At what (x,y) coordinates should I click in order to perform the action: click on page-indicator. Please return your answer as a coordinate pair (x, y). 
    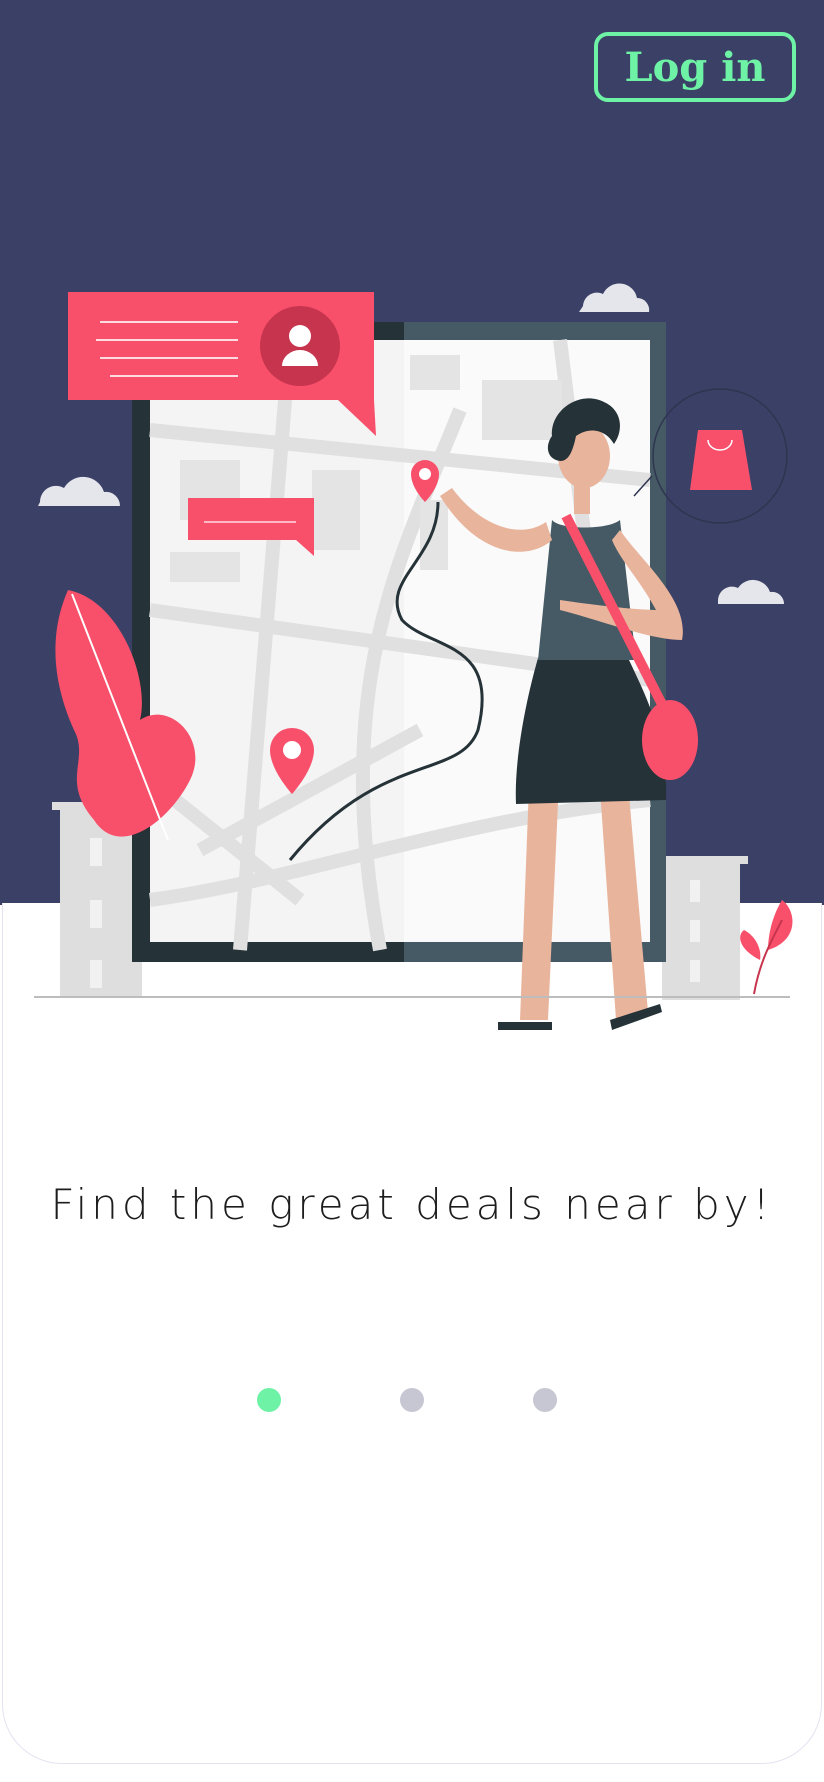
    Looking at the image, I should click on (412, 1400).